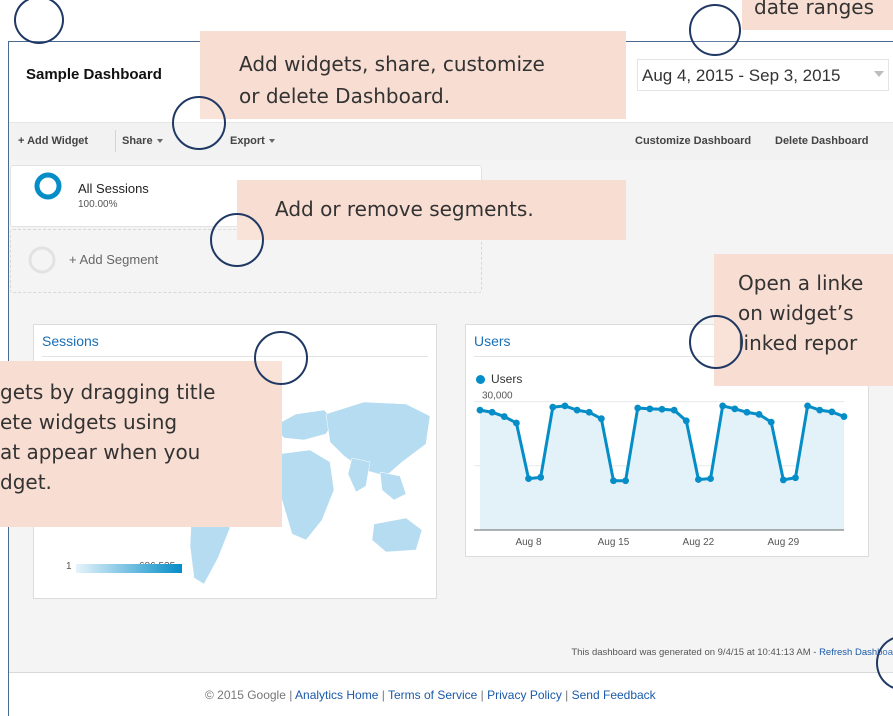 This screenshot has width=893, height=716. Describe the element at coordinates (715, 30) in the screenshot. I see `marker-circle-date` at that location.